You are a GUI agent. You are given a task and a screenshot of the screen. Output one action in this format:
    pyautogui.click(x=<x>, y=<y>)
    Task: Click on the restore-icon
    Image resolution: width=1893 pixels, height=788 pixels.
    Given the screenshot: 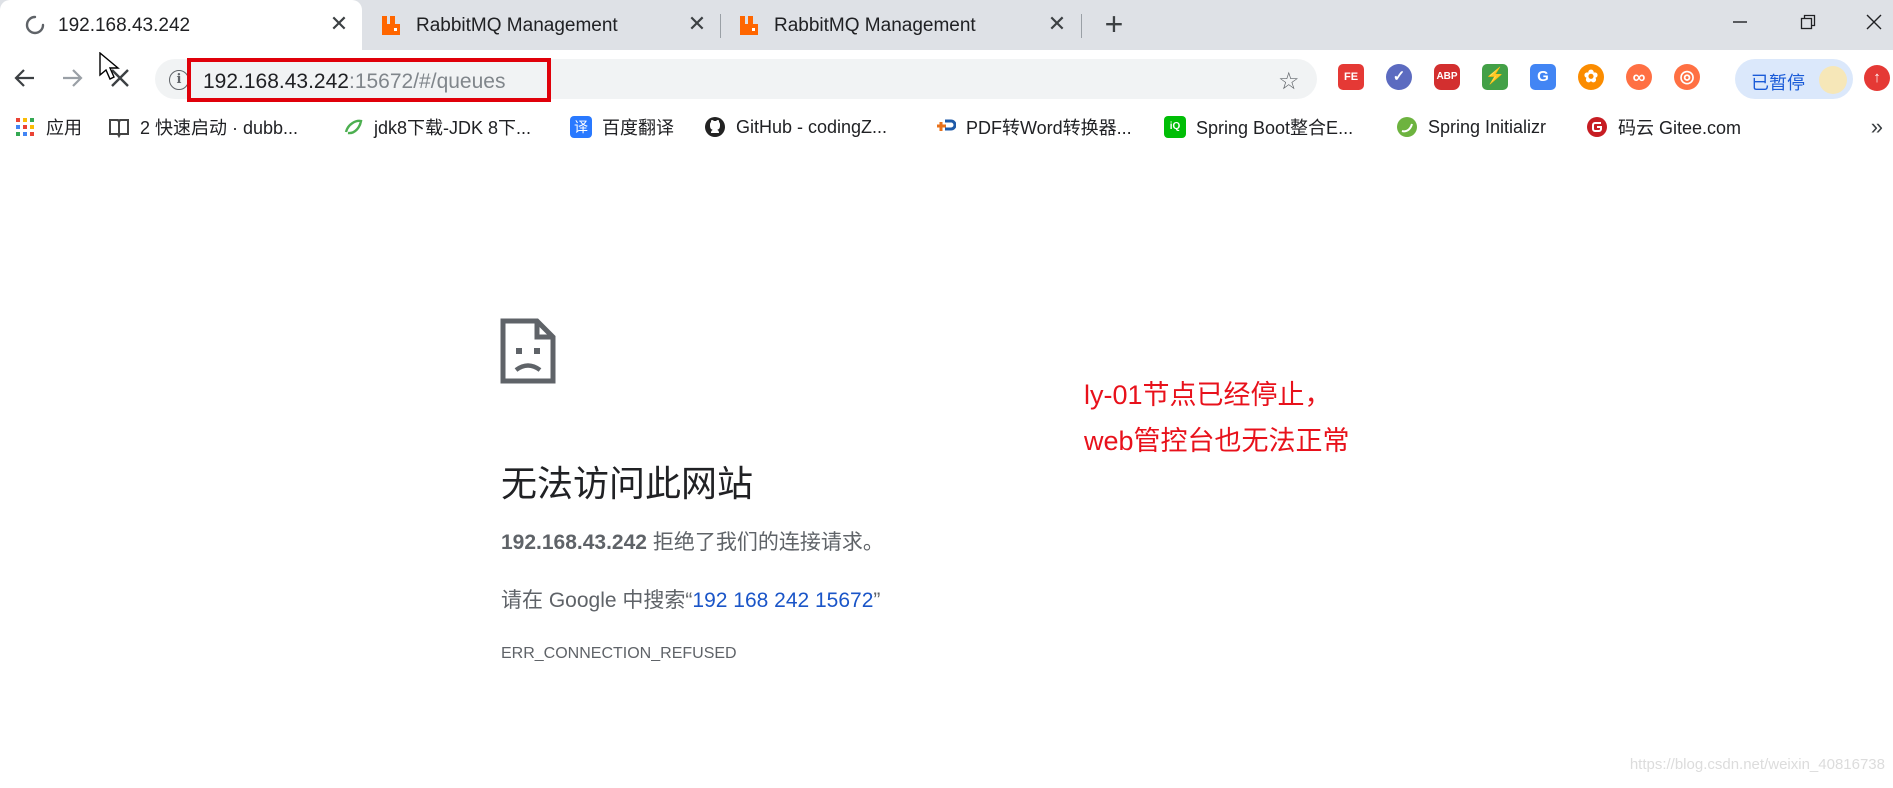 What is the action you would take?
    pyautogui.click(x=1808, y=22)
    